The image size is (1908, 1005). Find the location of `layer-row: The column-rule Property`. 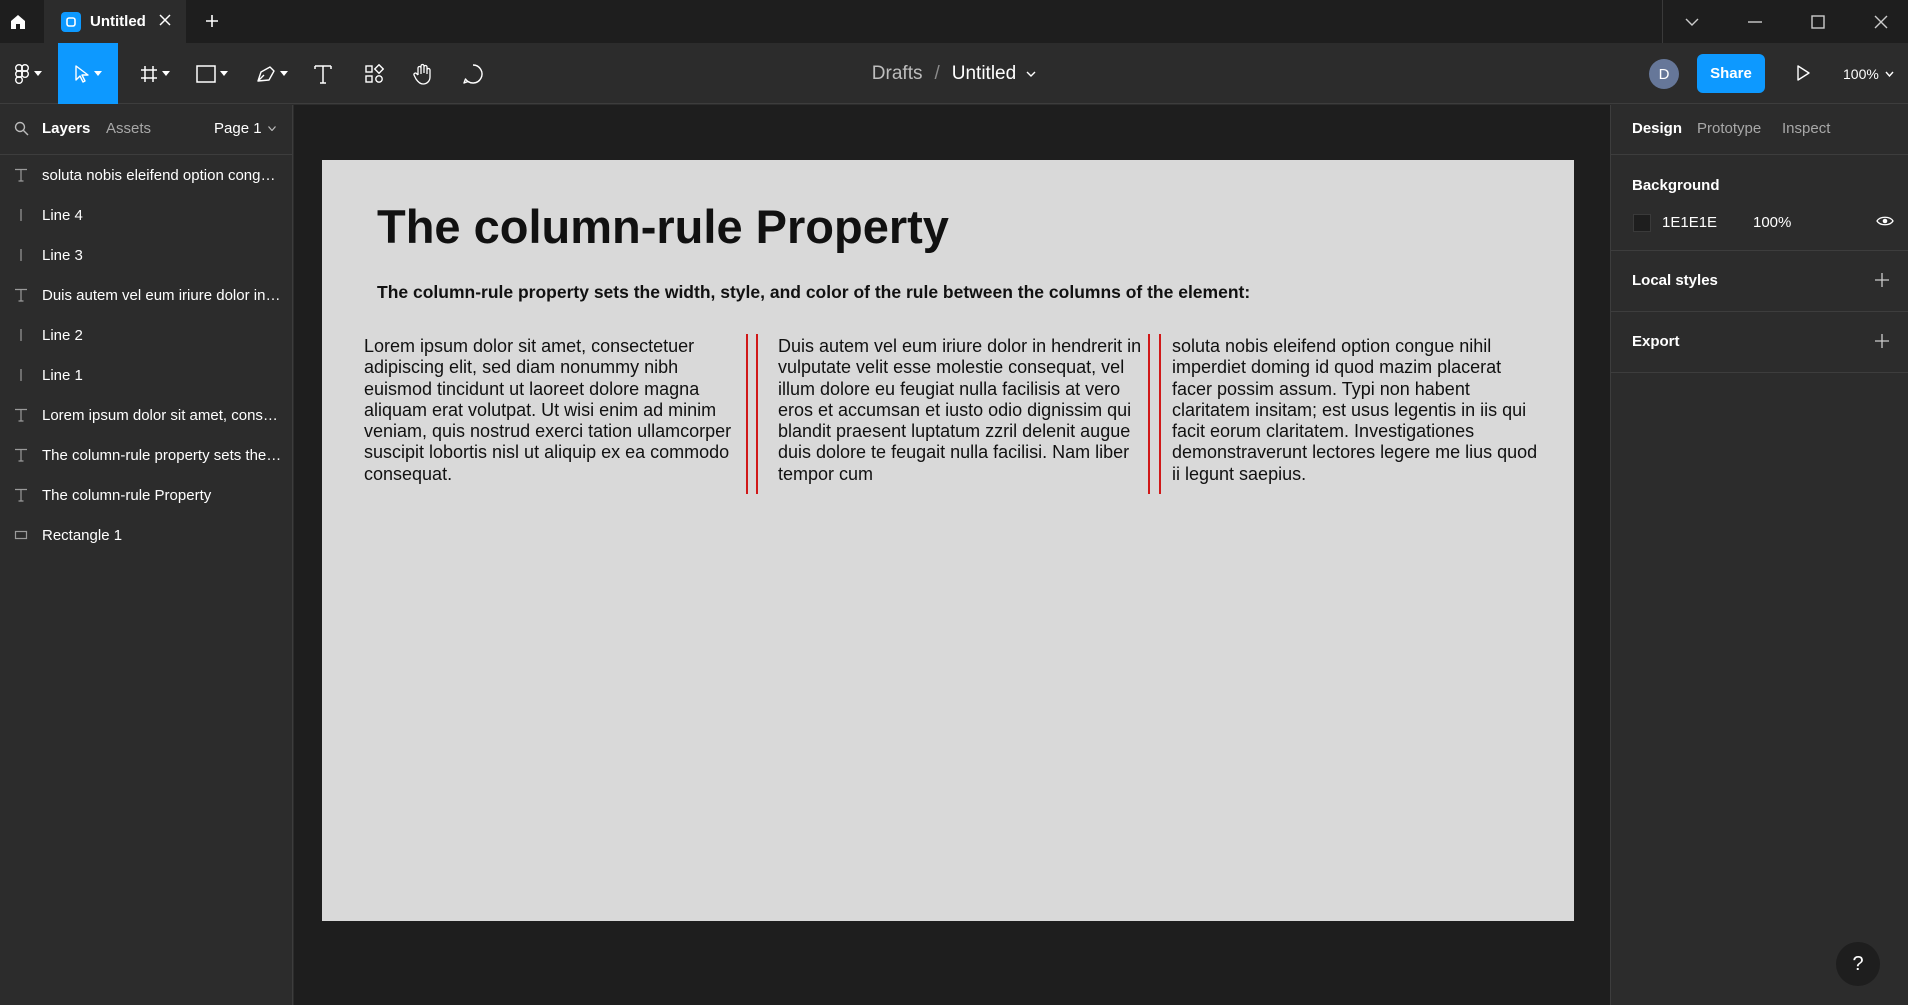

layer-row: The column-rule Property is located at coordinates (146, 495).